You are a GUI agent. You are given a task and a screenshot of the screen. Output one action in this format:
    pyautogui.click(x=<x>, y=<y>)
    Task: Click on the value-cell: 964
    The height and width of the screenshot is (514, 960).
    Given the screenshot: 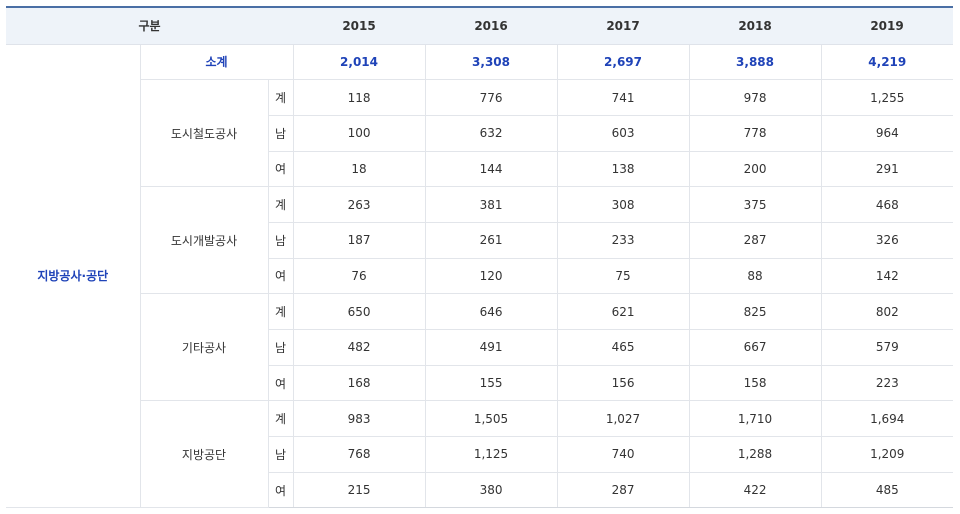 What is the action you would take?
    pyautogui.click(x=887, y=133)
    